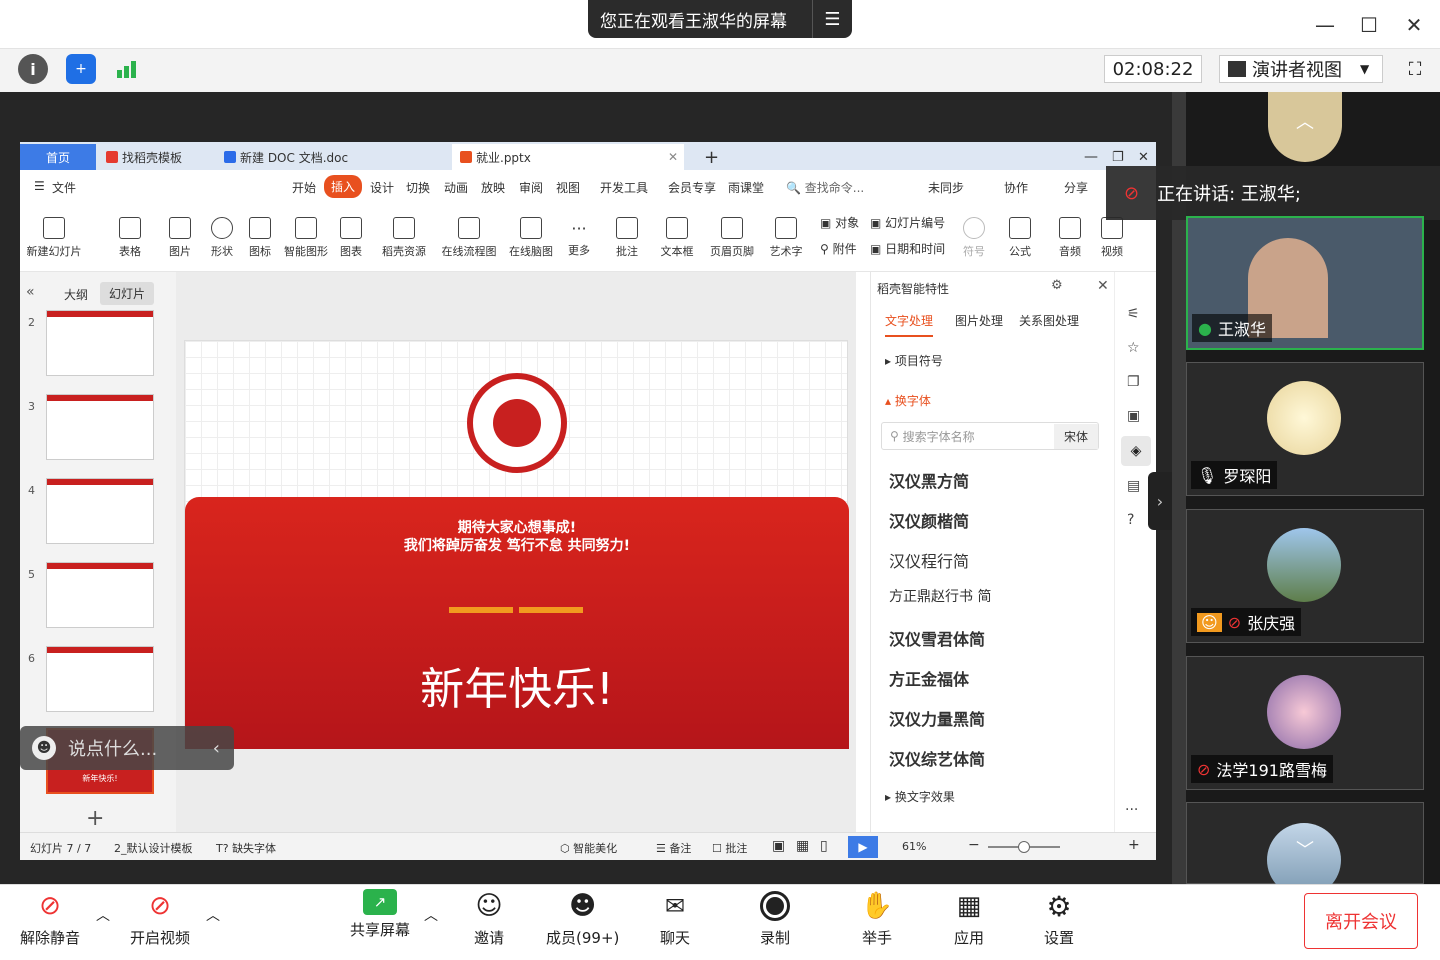 The height and width of the screenshot is (960, 1440). I want to click on invite-button: ☺ 邀请, so click(489, 918).